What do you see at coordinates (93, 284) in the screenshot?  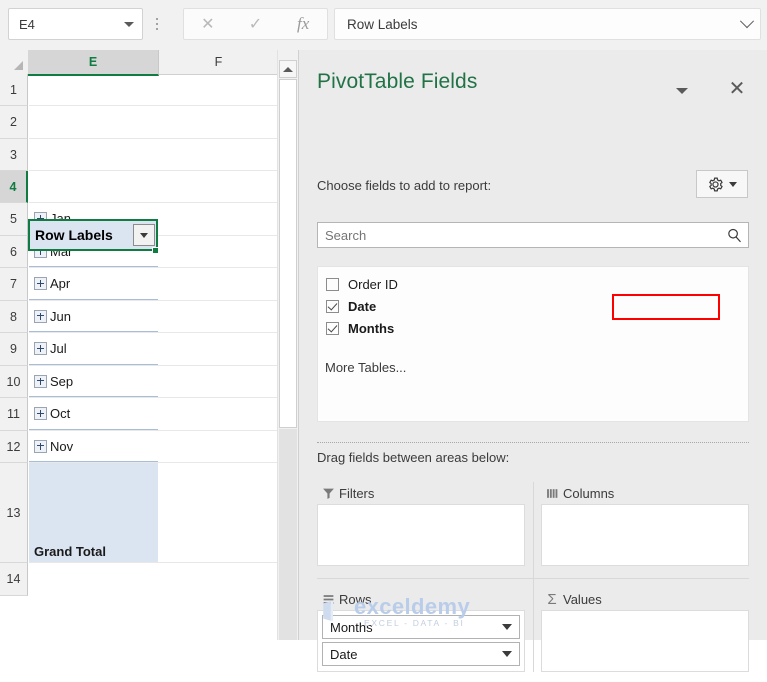 I see `cell-E7: Apr` at bounding box center [93, 284].